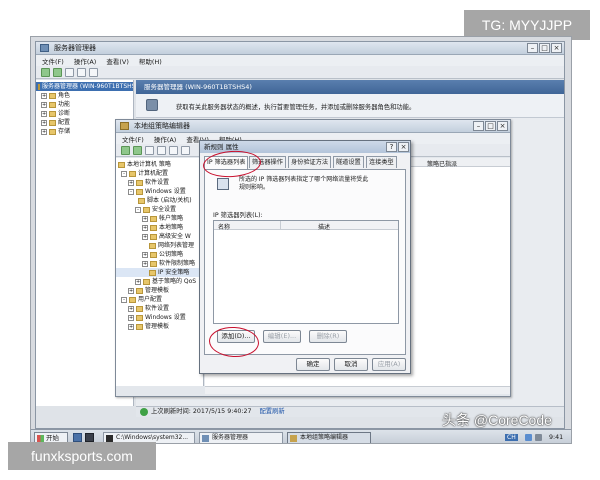 The height and width of the screenshot is (480, 600). I want to click on tree-item-local-policy: 本地计算机 策略, so click(159, 164).